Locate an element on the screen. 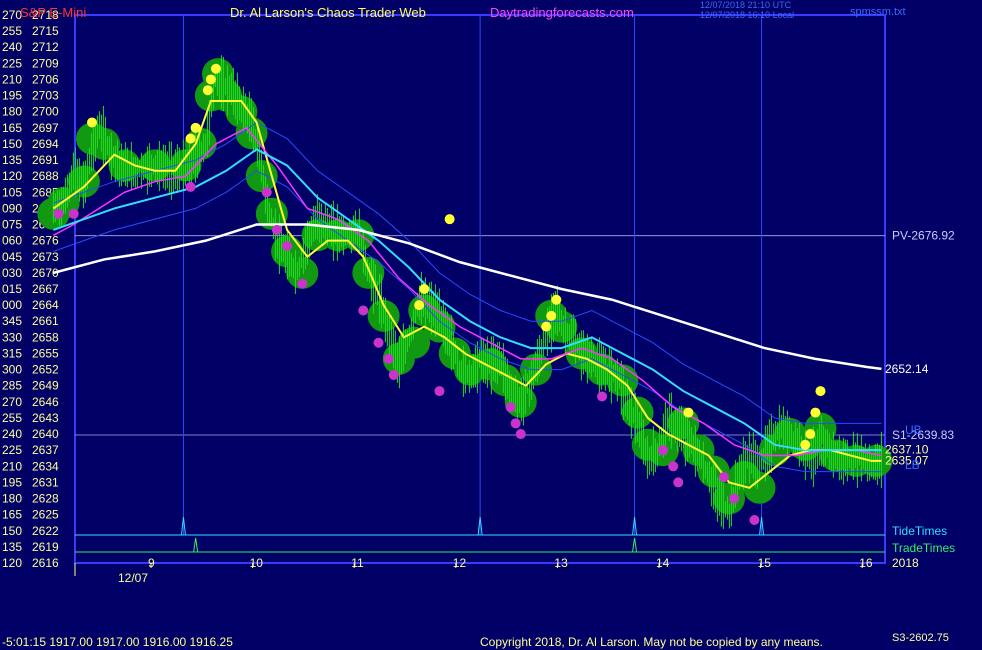 The image size is (982, 650). y-tick-price: 2631 is located at coordinates (45, 482).